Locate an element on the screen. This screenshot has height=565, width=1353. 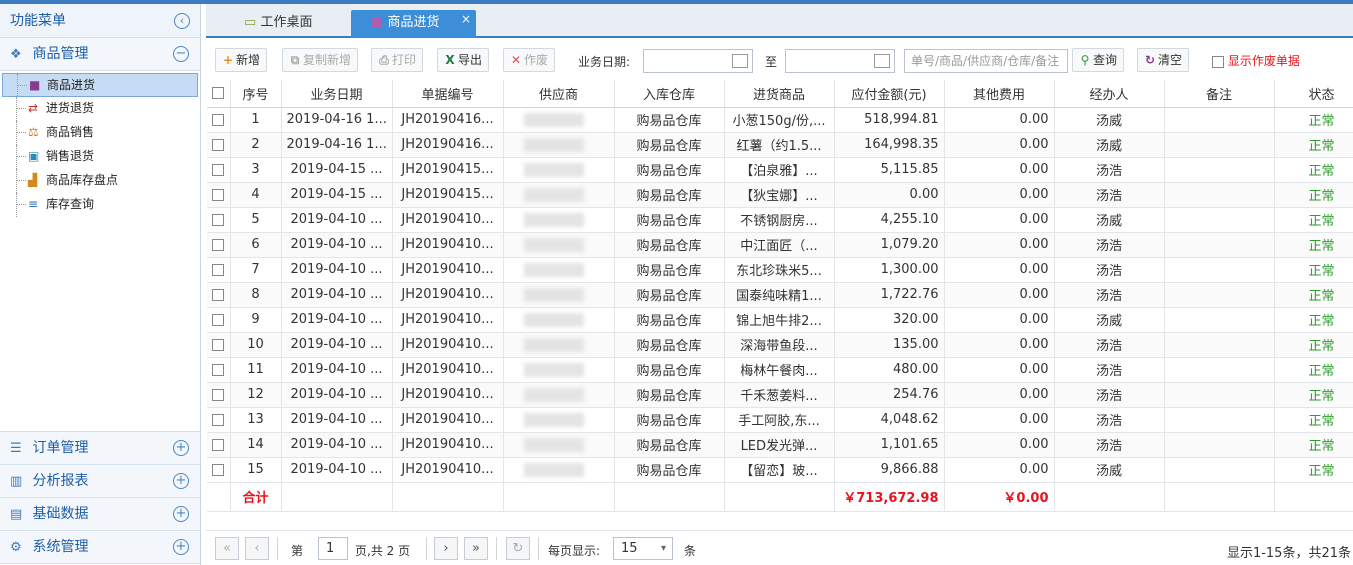
add-button: + 新增 is located at coordinates (241, 60).